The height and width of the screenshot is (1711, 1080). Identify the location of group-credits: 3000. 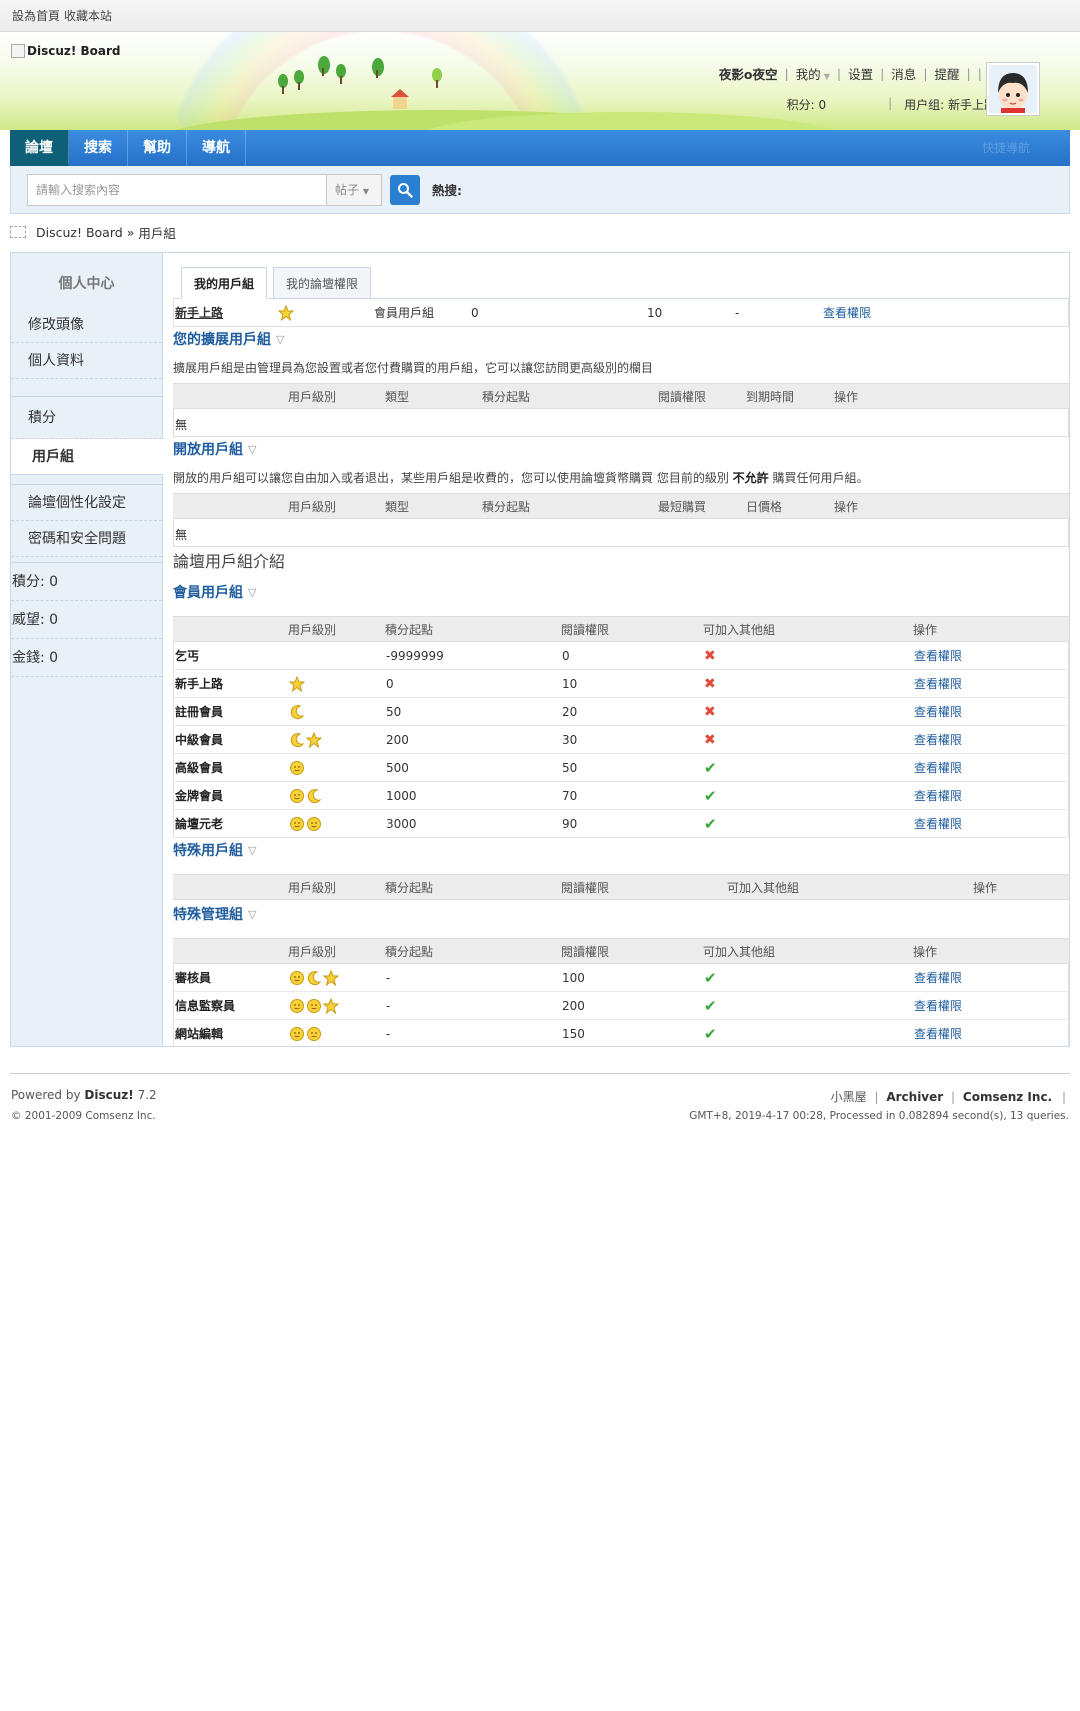
(401, 823).